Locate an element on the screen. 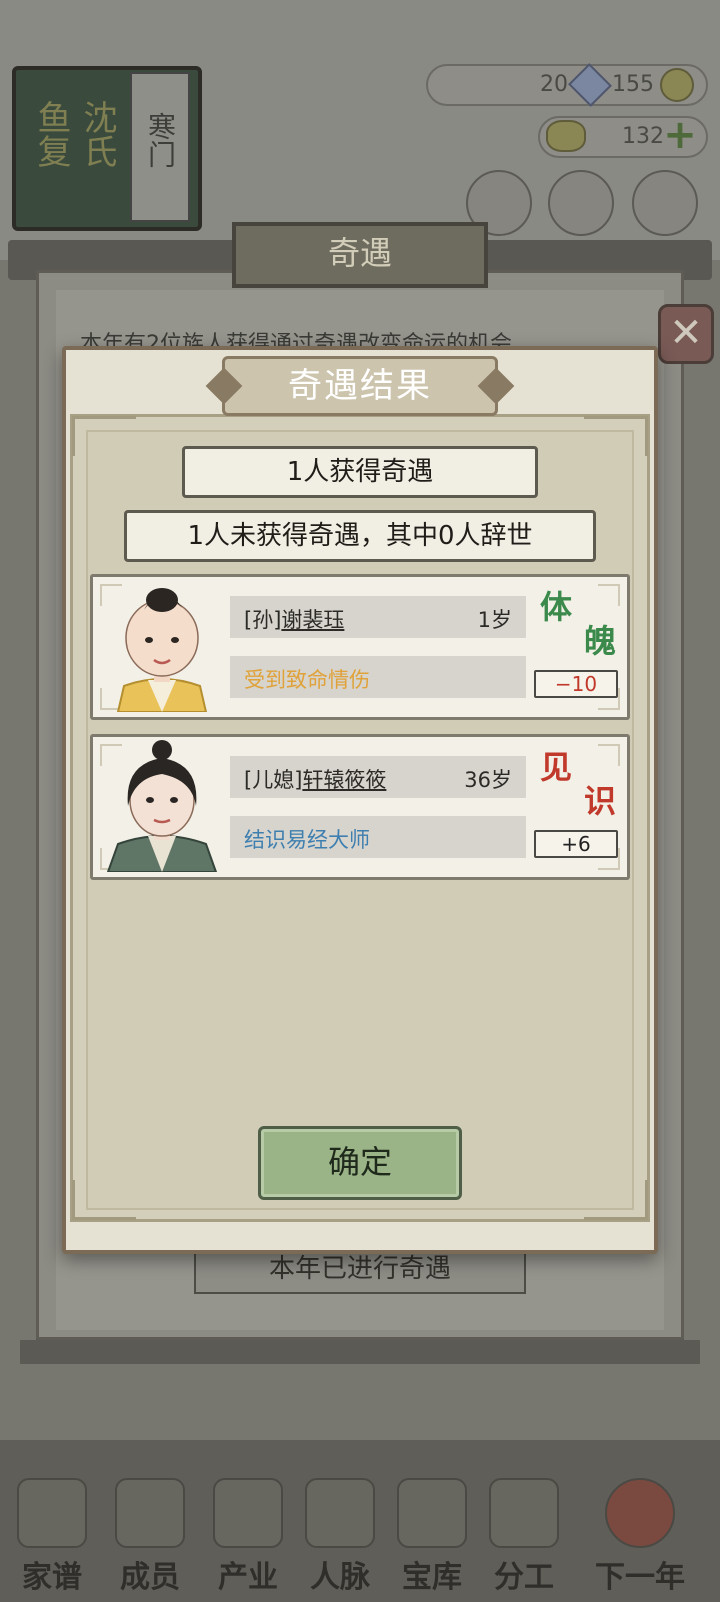 The height and width of the screenshot is (1602, 720). nav-property: 产业 is located at coordinates (248, 1536).